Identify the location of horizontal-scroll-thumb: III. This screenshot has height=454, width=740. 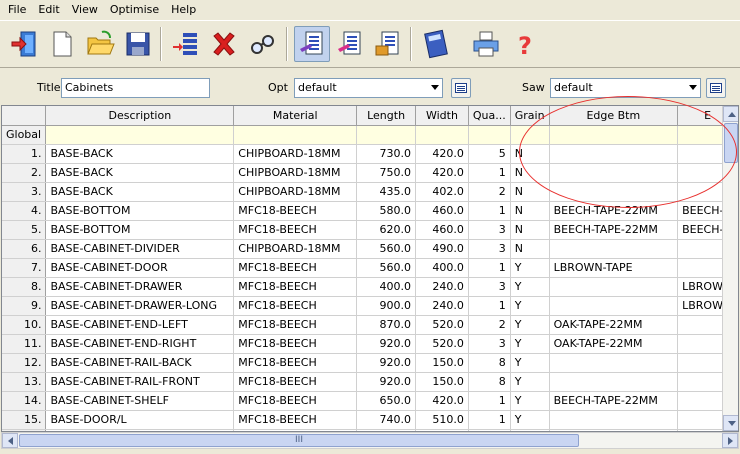
(299, 440).